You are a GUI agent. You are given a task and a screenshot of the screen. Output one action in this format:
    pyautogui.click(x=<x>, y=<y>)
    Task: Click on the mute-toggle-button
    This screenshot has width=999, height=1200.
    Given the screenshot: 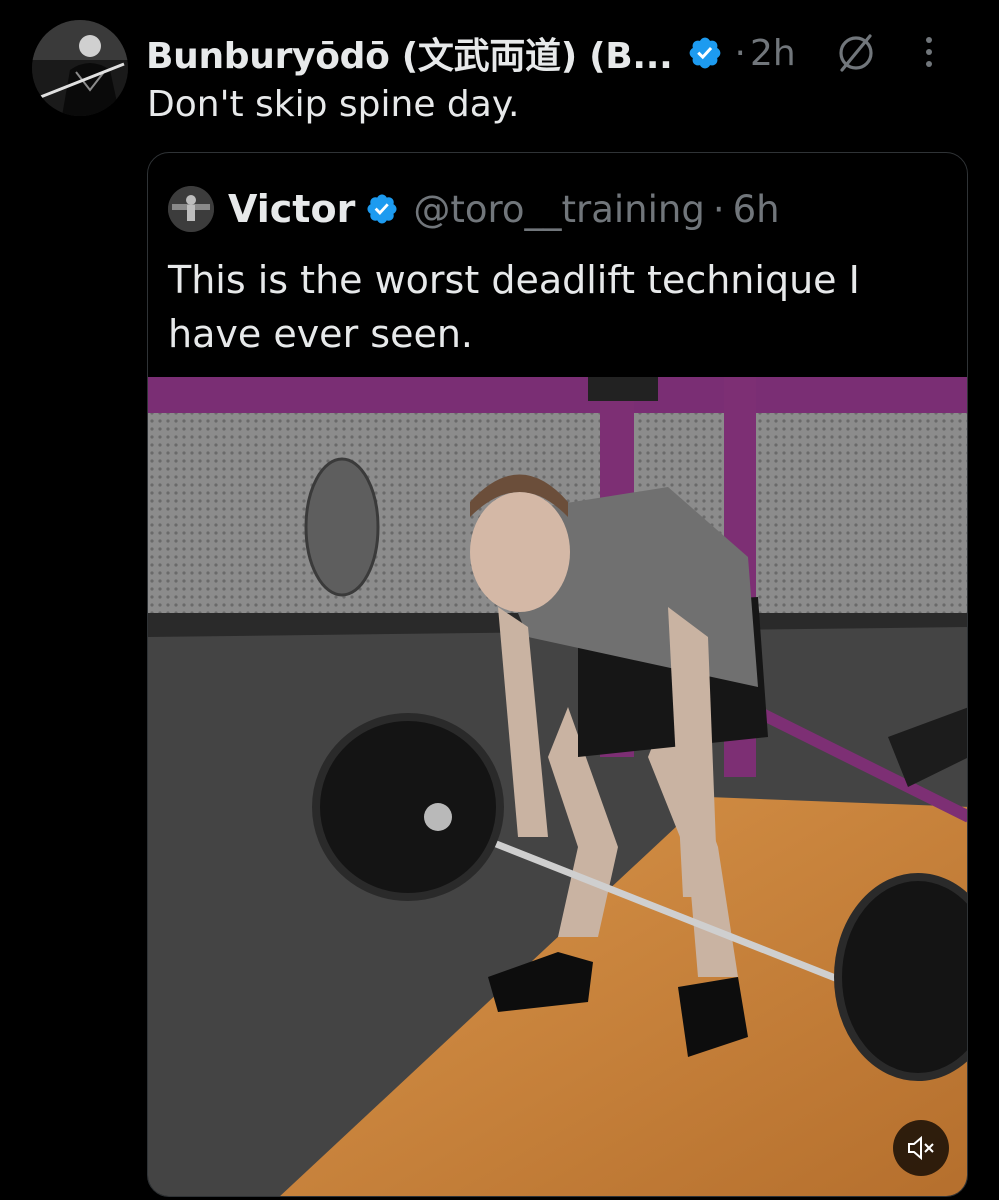 What is the action you would take?
    pyautogui.click(x=921, y=1148)
    